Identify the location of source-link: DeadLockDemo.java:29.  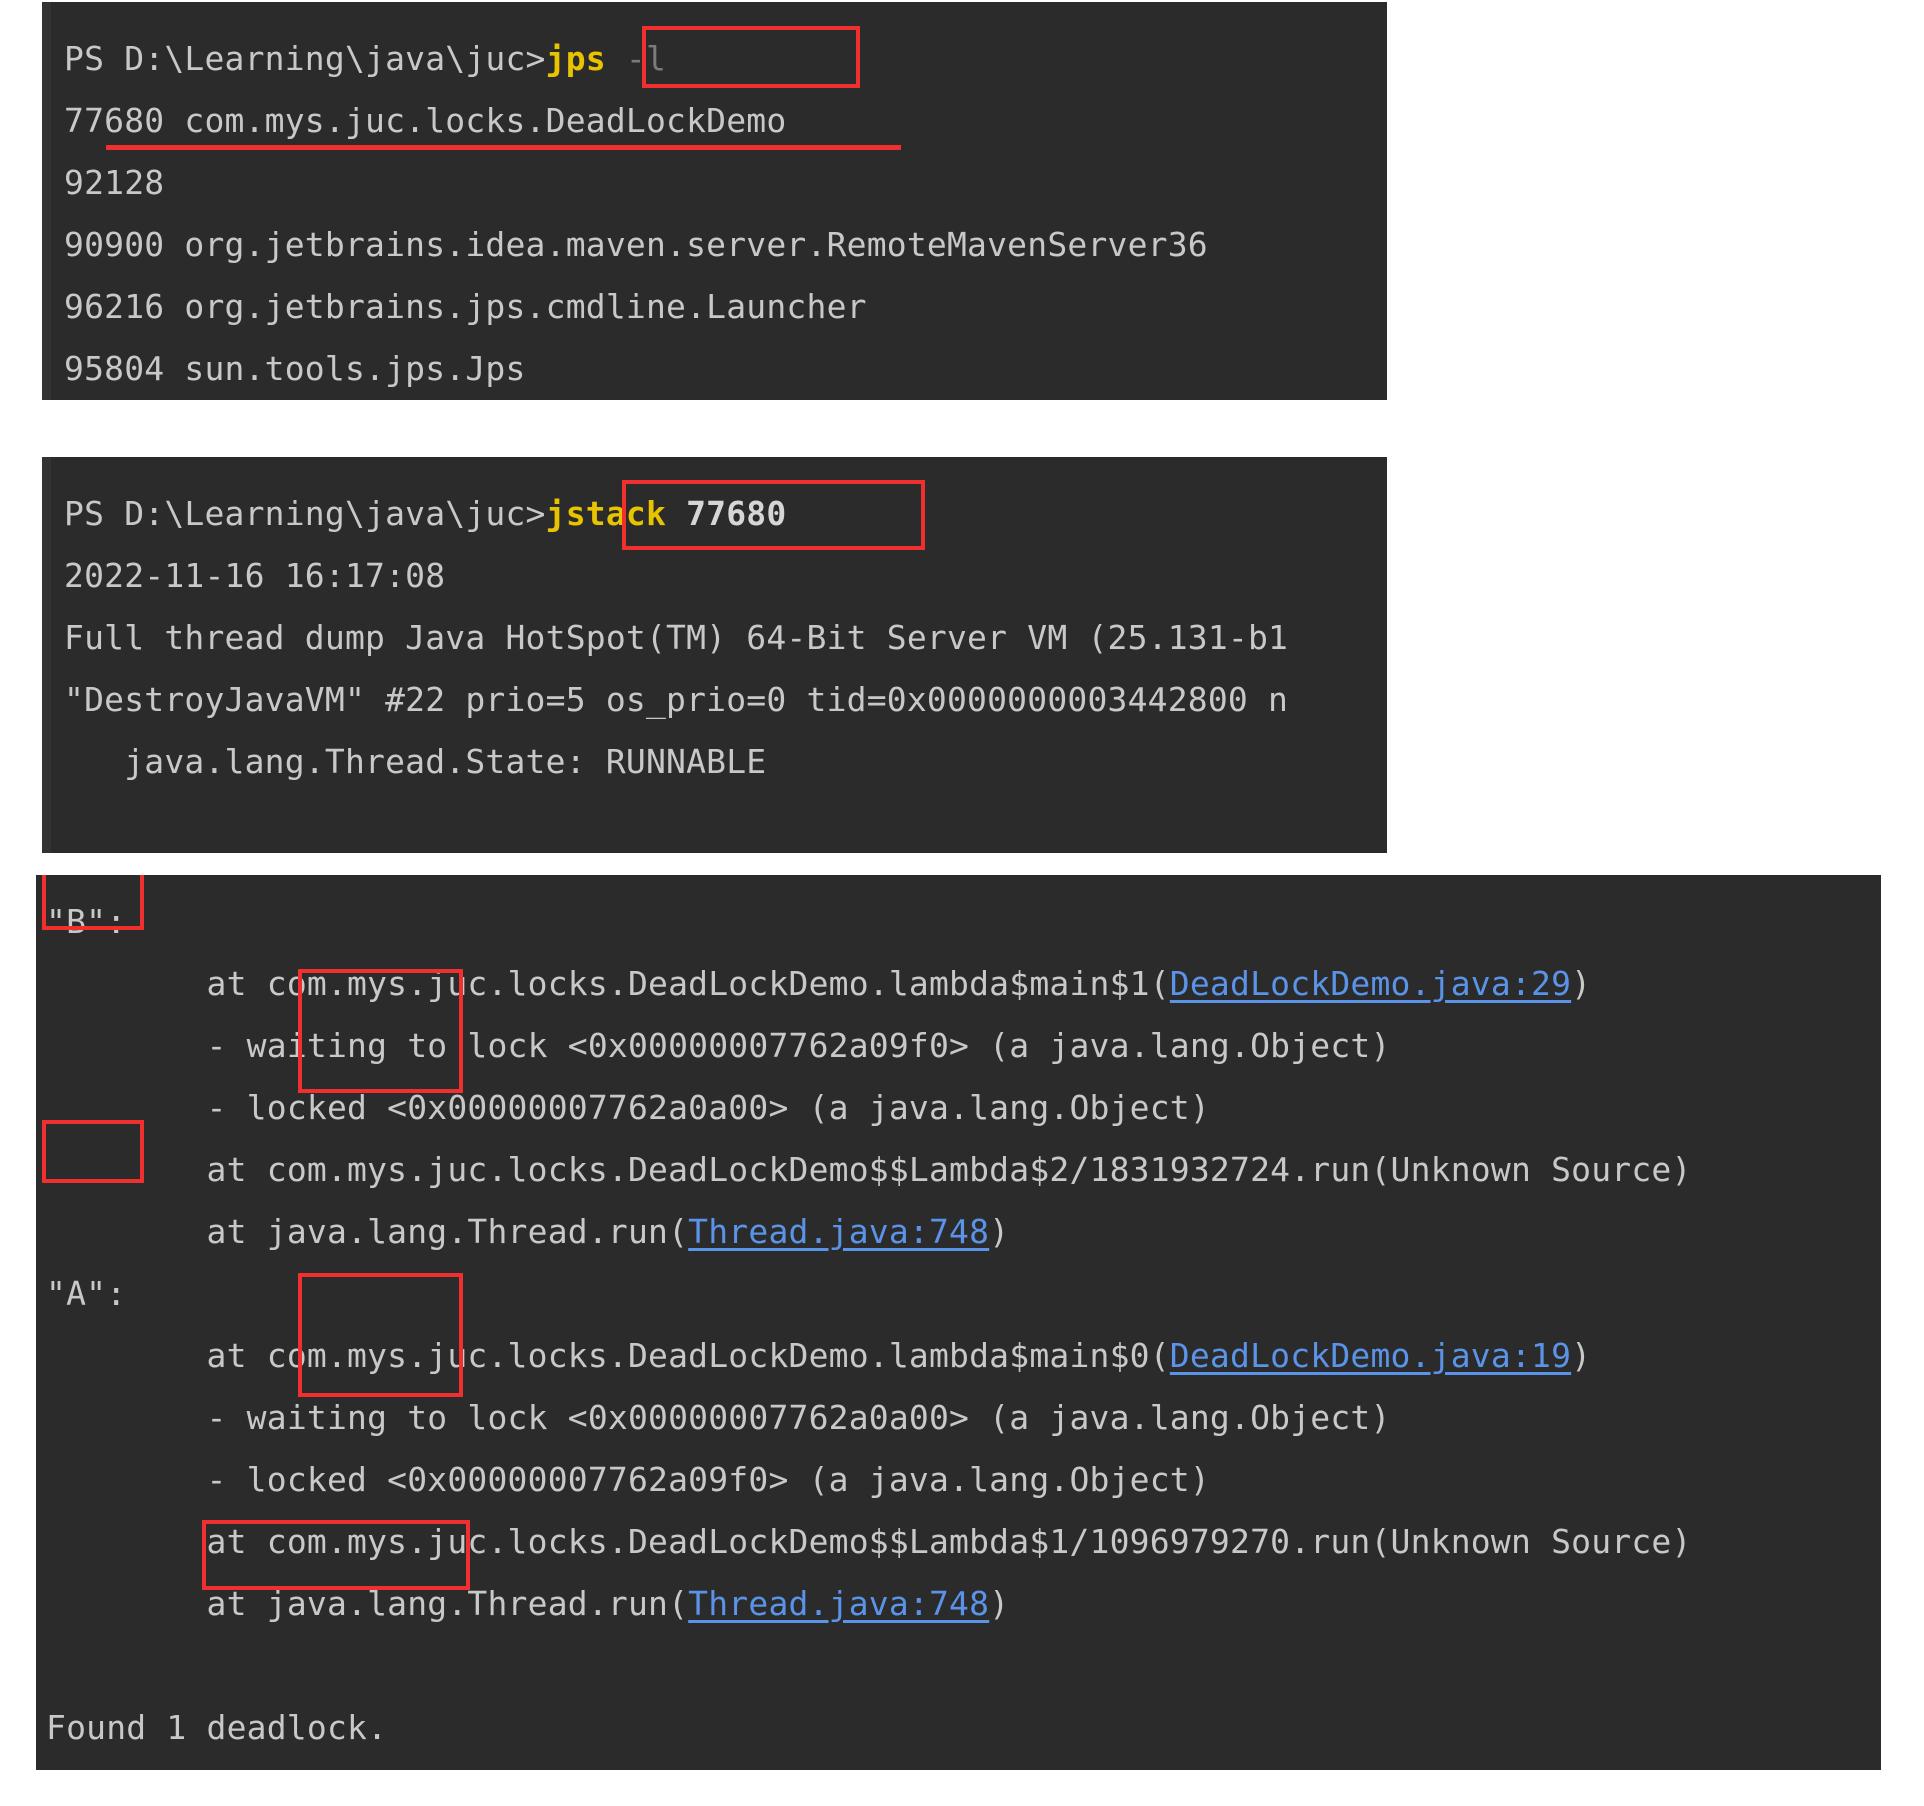
(1370, 983).